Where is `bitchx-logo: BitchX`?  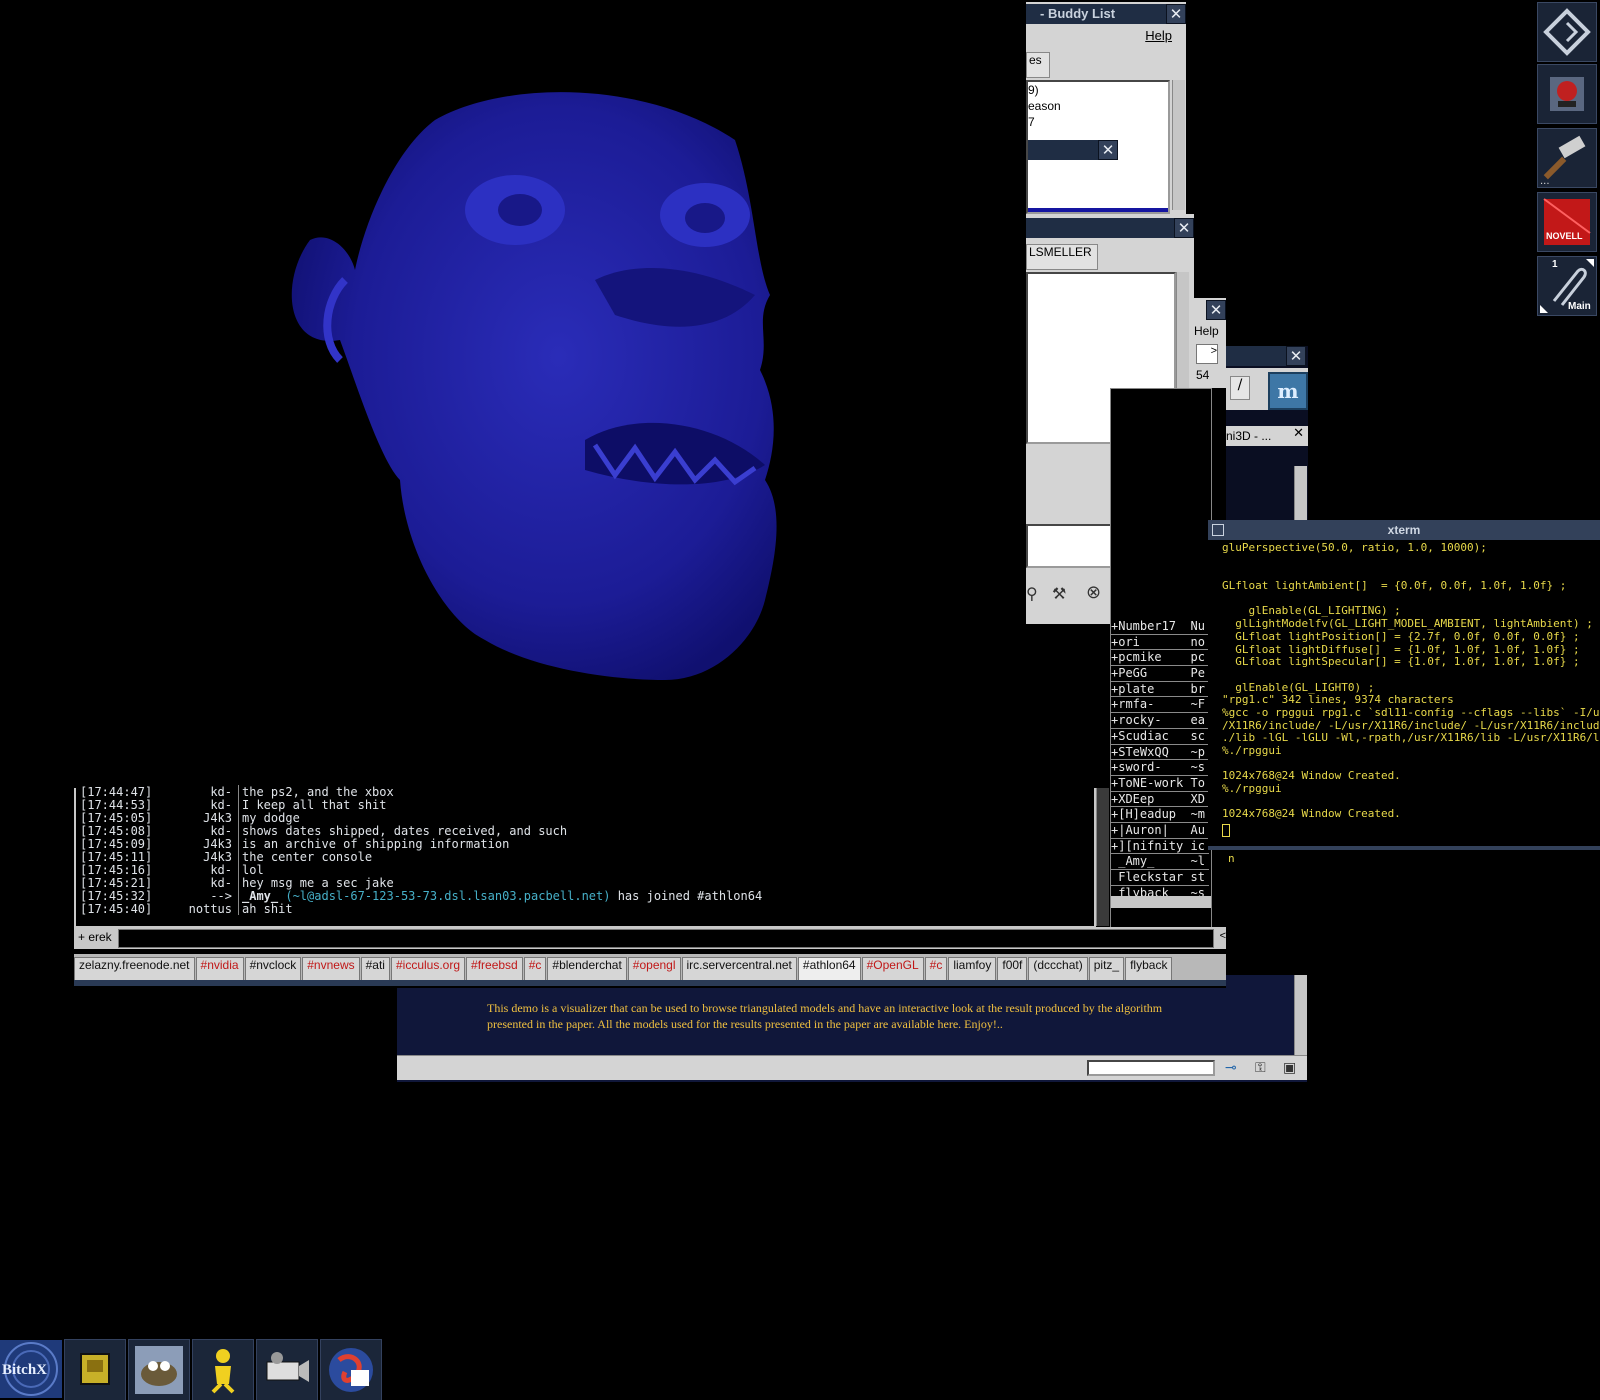 bitchx-logo: BitchX is located at coordinates (31, 1369).